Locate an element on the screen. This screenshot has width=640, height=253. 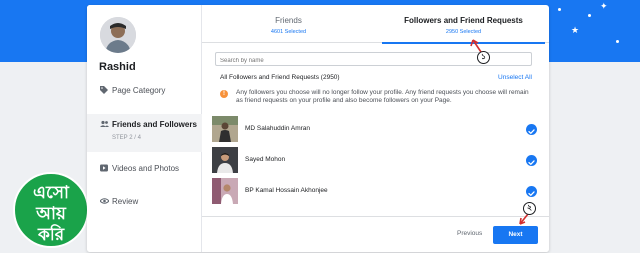
annotation-marker: ২ is located at coordinates (529, 208).